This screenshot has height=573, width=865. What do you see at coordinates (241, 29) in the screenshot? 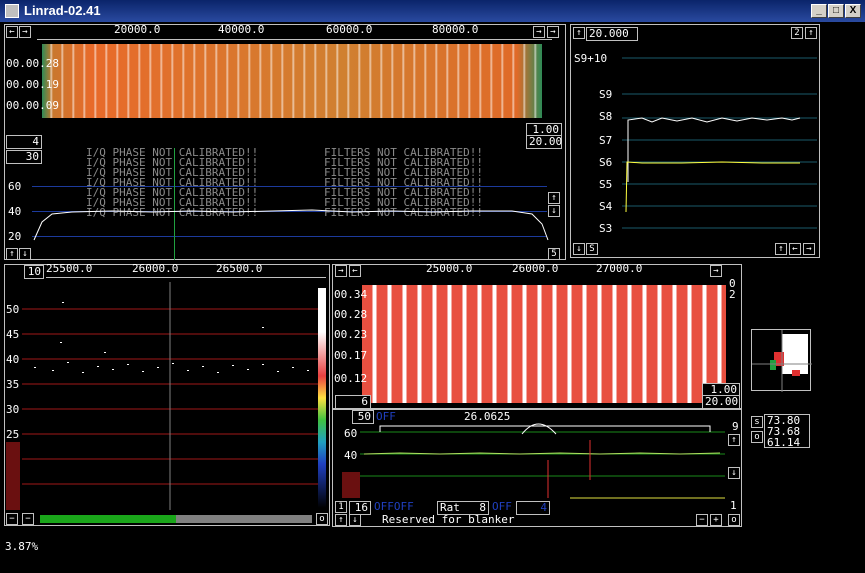
I see `freq-label: 40000.0` at bounding box center [241, 29].